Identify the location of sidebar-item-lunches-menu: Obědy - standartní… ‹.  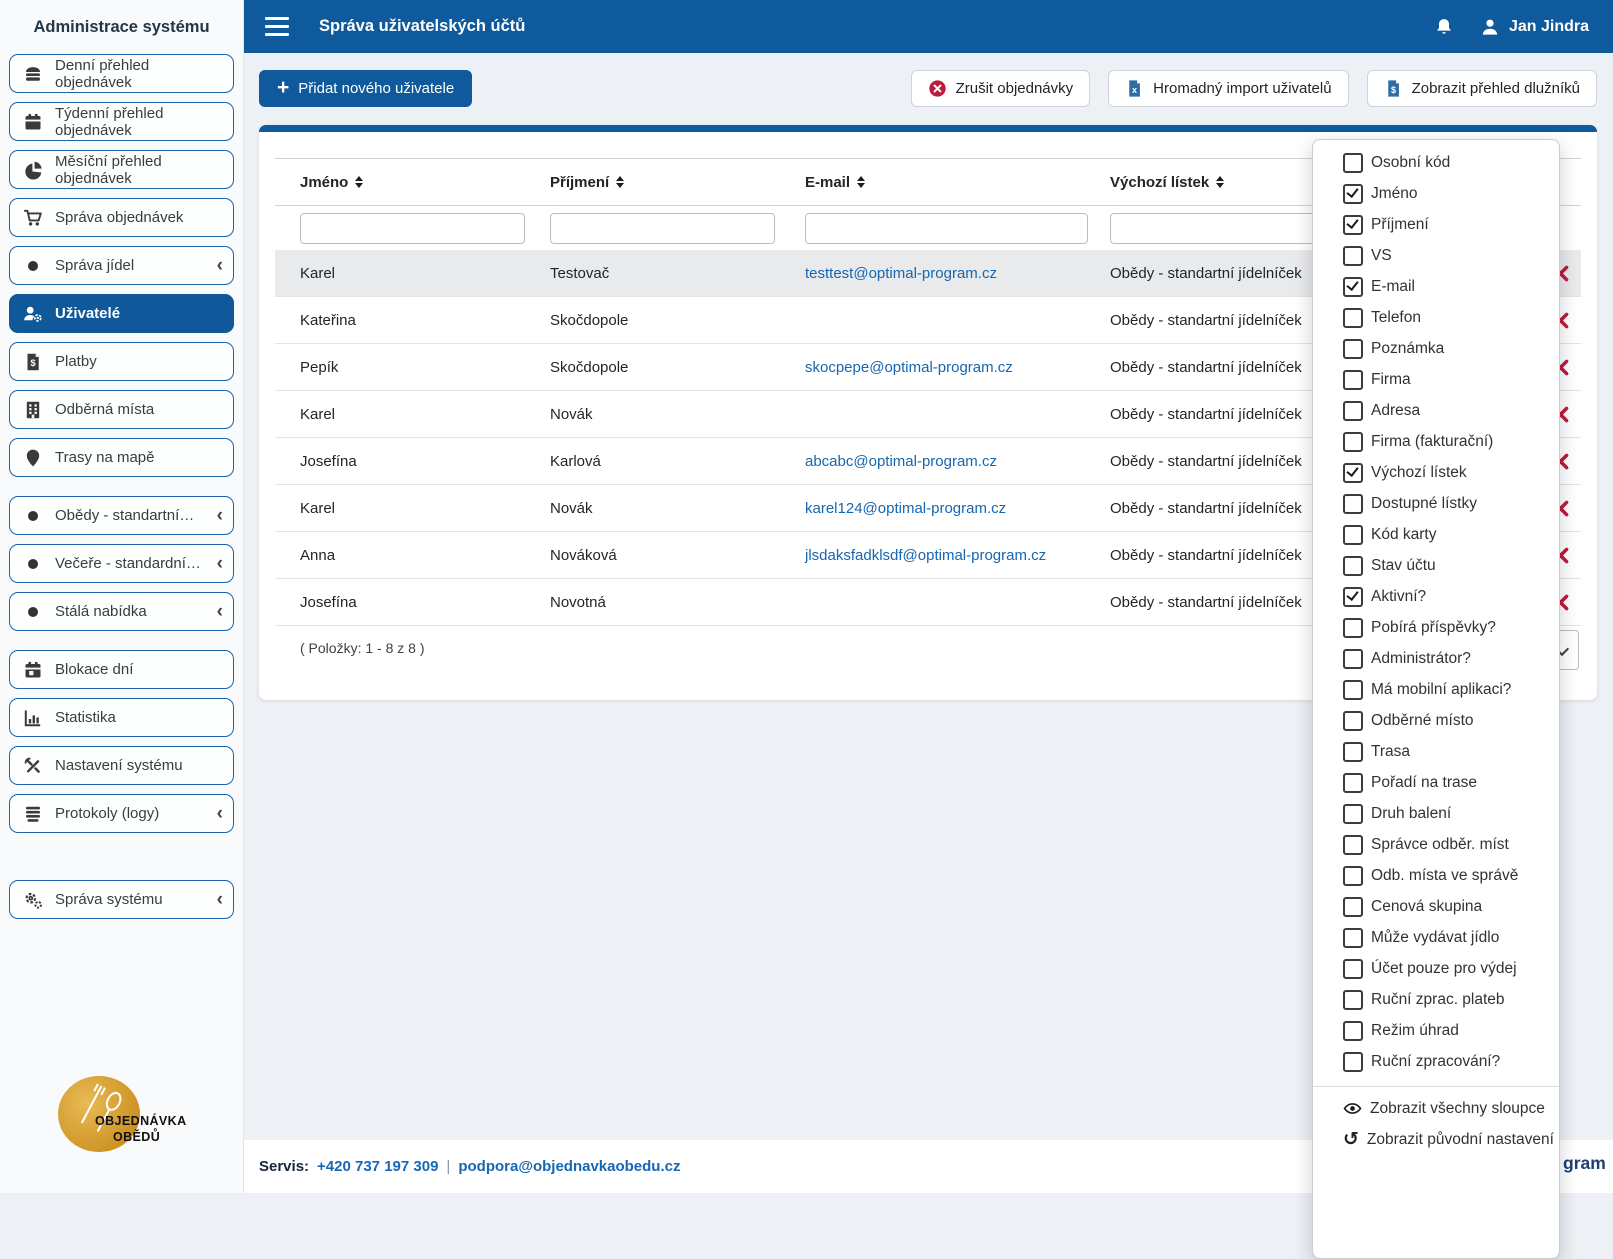
(121, 515).